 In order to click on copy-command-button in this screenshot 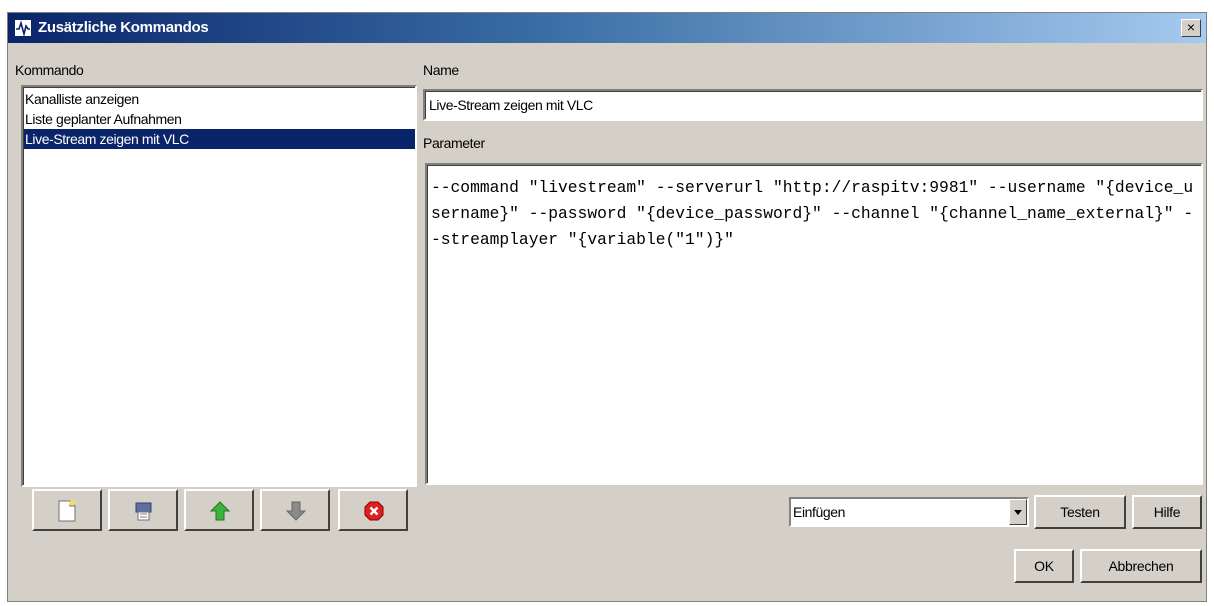, I will do `click(143, 510)`.